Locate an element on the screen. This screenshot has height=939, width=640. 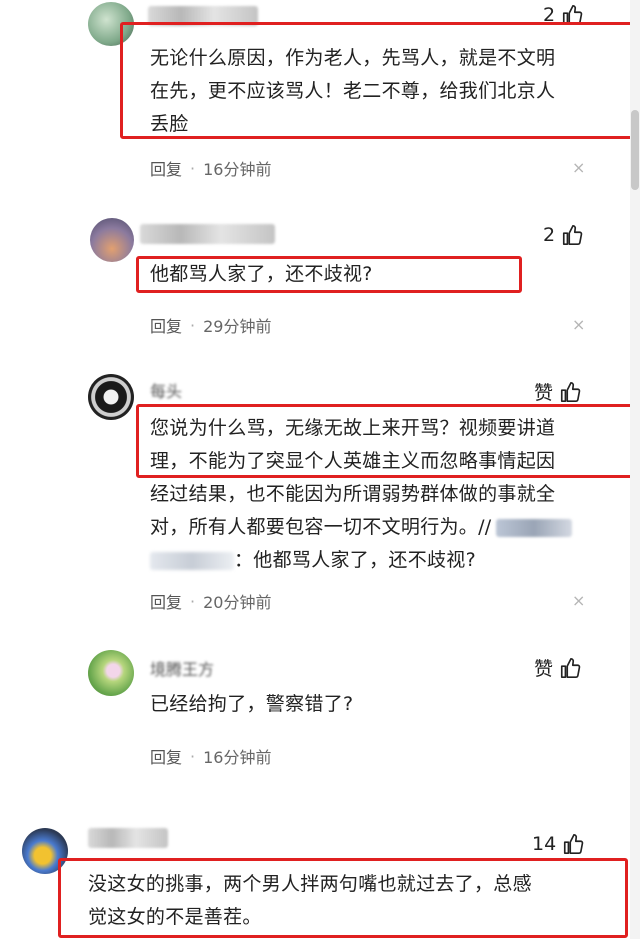
comment-line: 没这女的挑事，两个男人拌两句嘴也就过去了，总感 is located at coordinates (310, 884).